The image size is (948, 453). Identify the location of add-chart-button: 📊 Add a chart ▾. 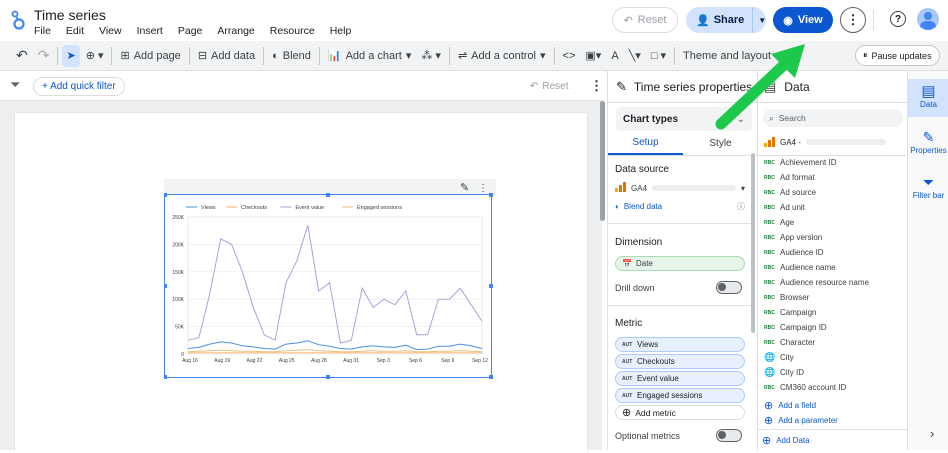
(370, 56).